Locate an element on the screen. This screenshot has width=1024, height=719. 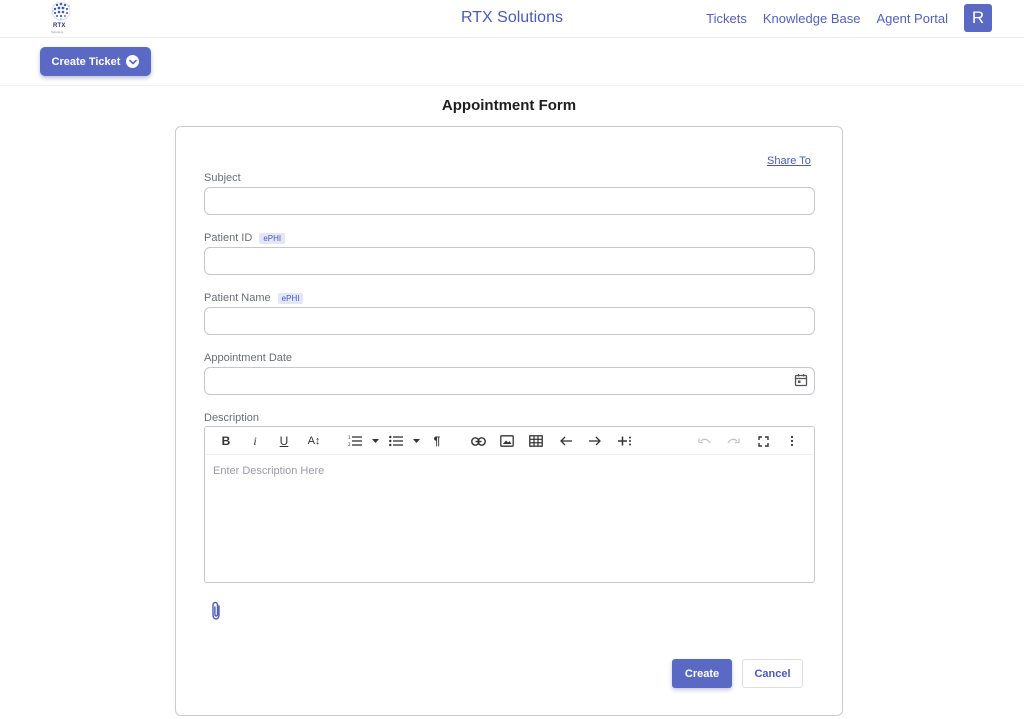
patient-id-label-text: Patient ID is located at coordinates (228, 238).